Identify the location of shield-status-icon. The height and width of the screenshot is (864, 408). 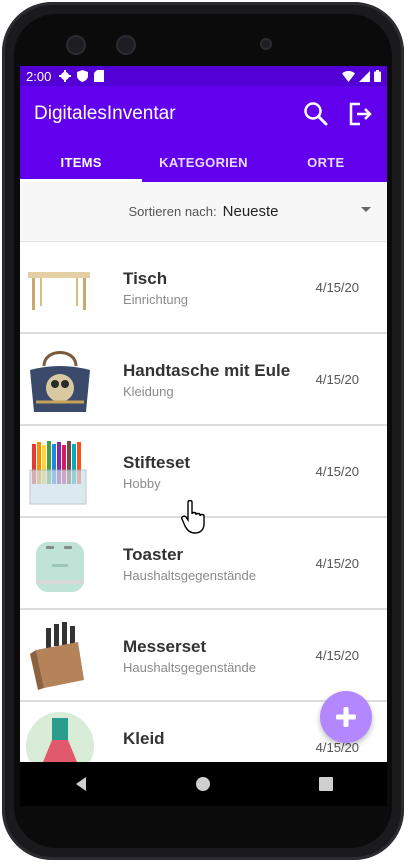
(83, 76).